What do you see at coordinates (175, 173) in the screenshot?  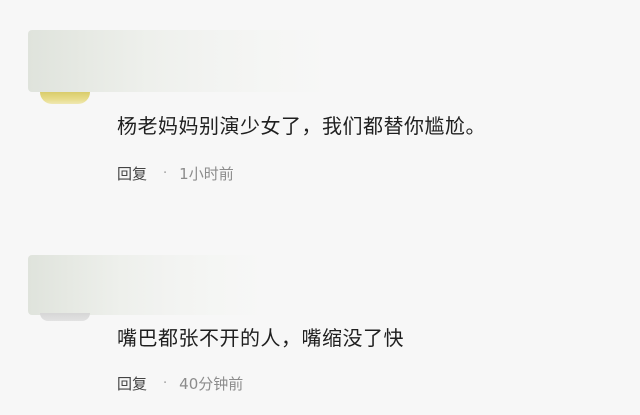 I see `comment-meta: 回复 · 1小时前` at bounding box center [175, 173].